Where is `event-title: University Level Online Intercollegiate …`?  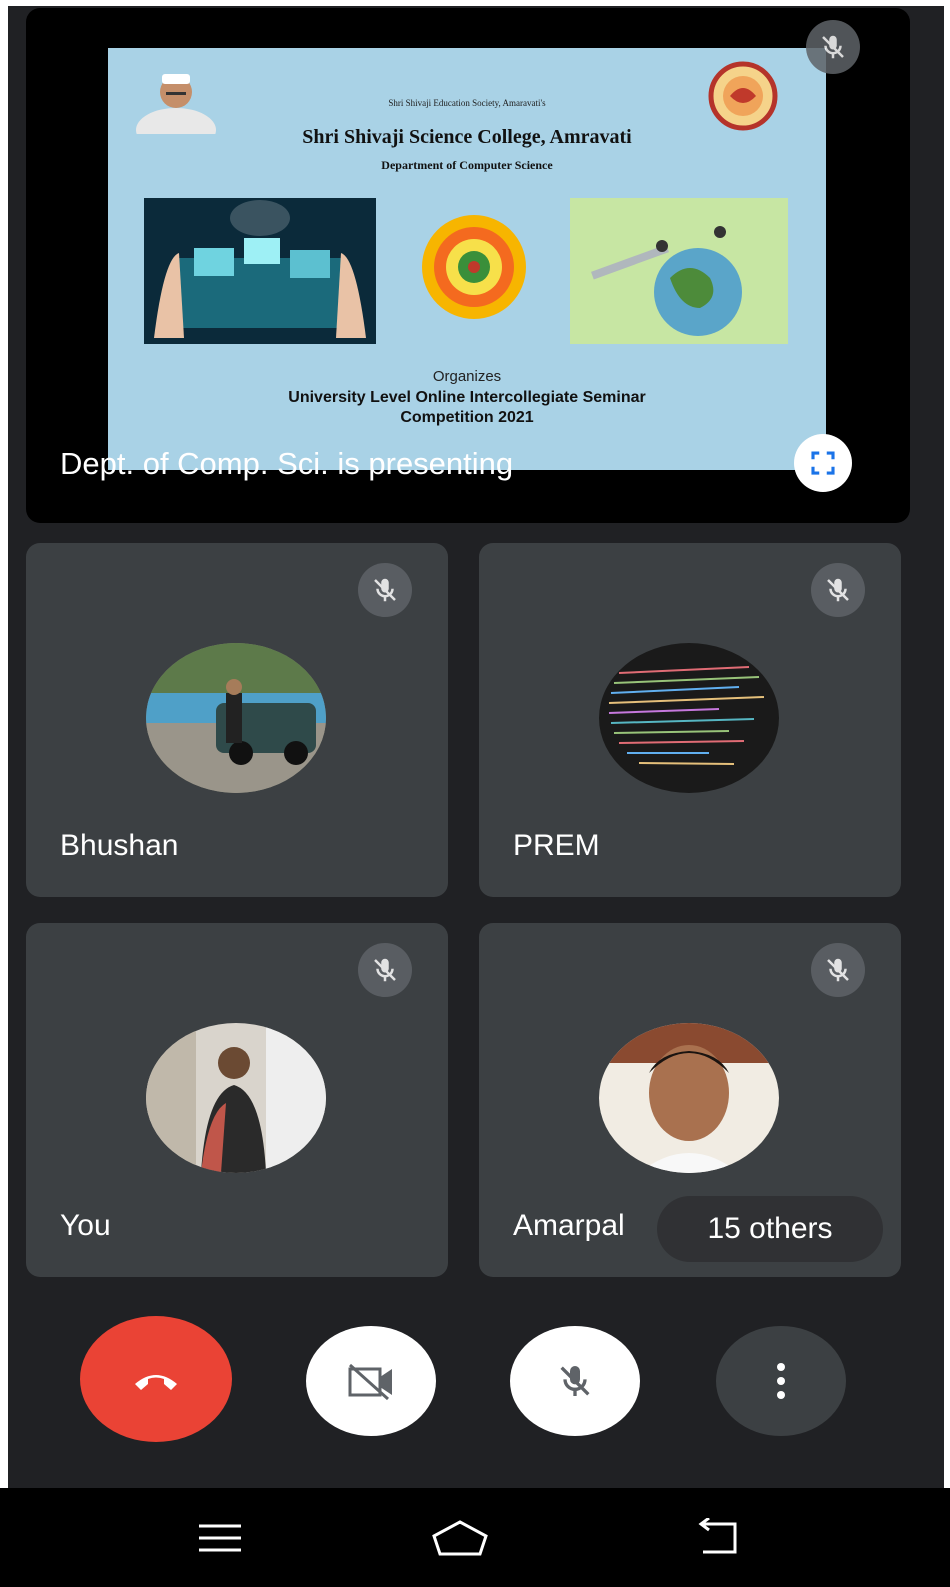 event-title: University Level Online Intercollegiate … is located at coordinates (467, 408).